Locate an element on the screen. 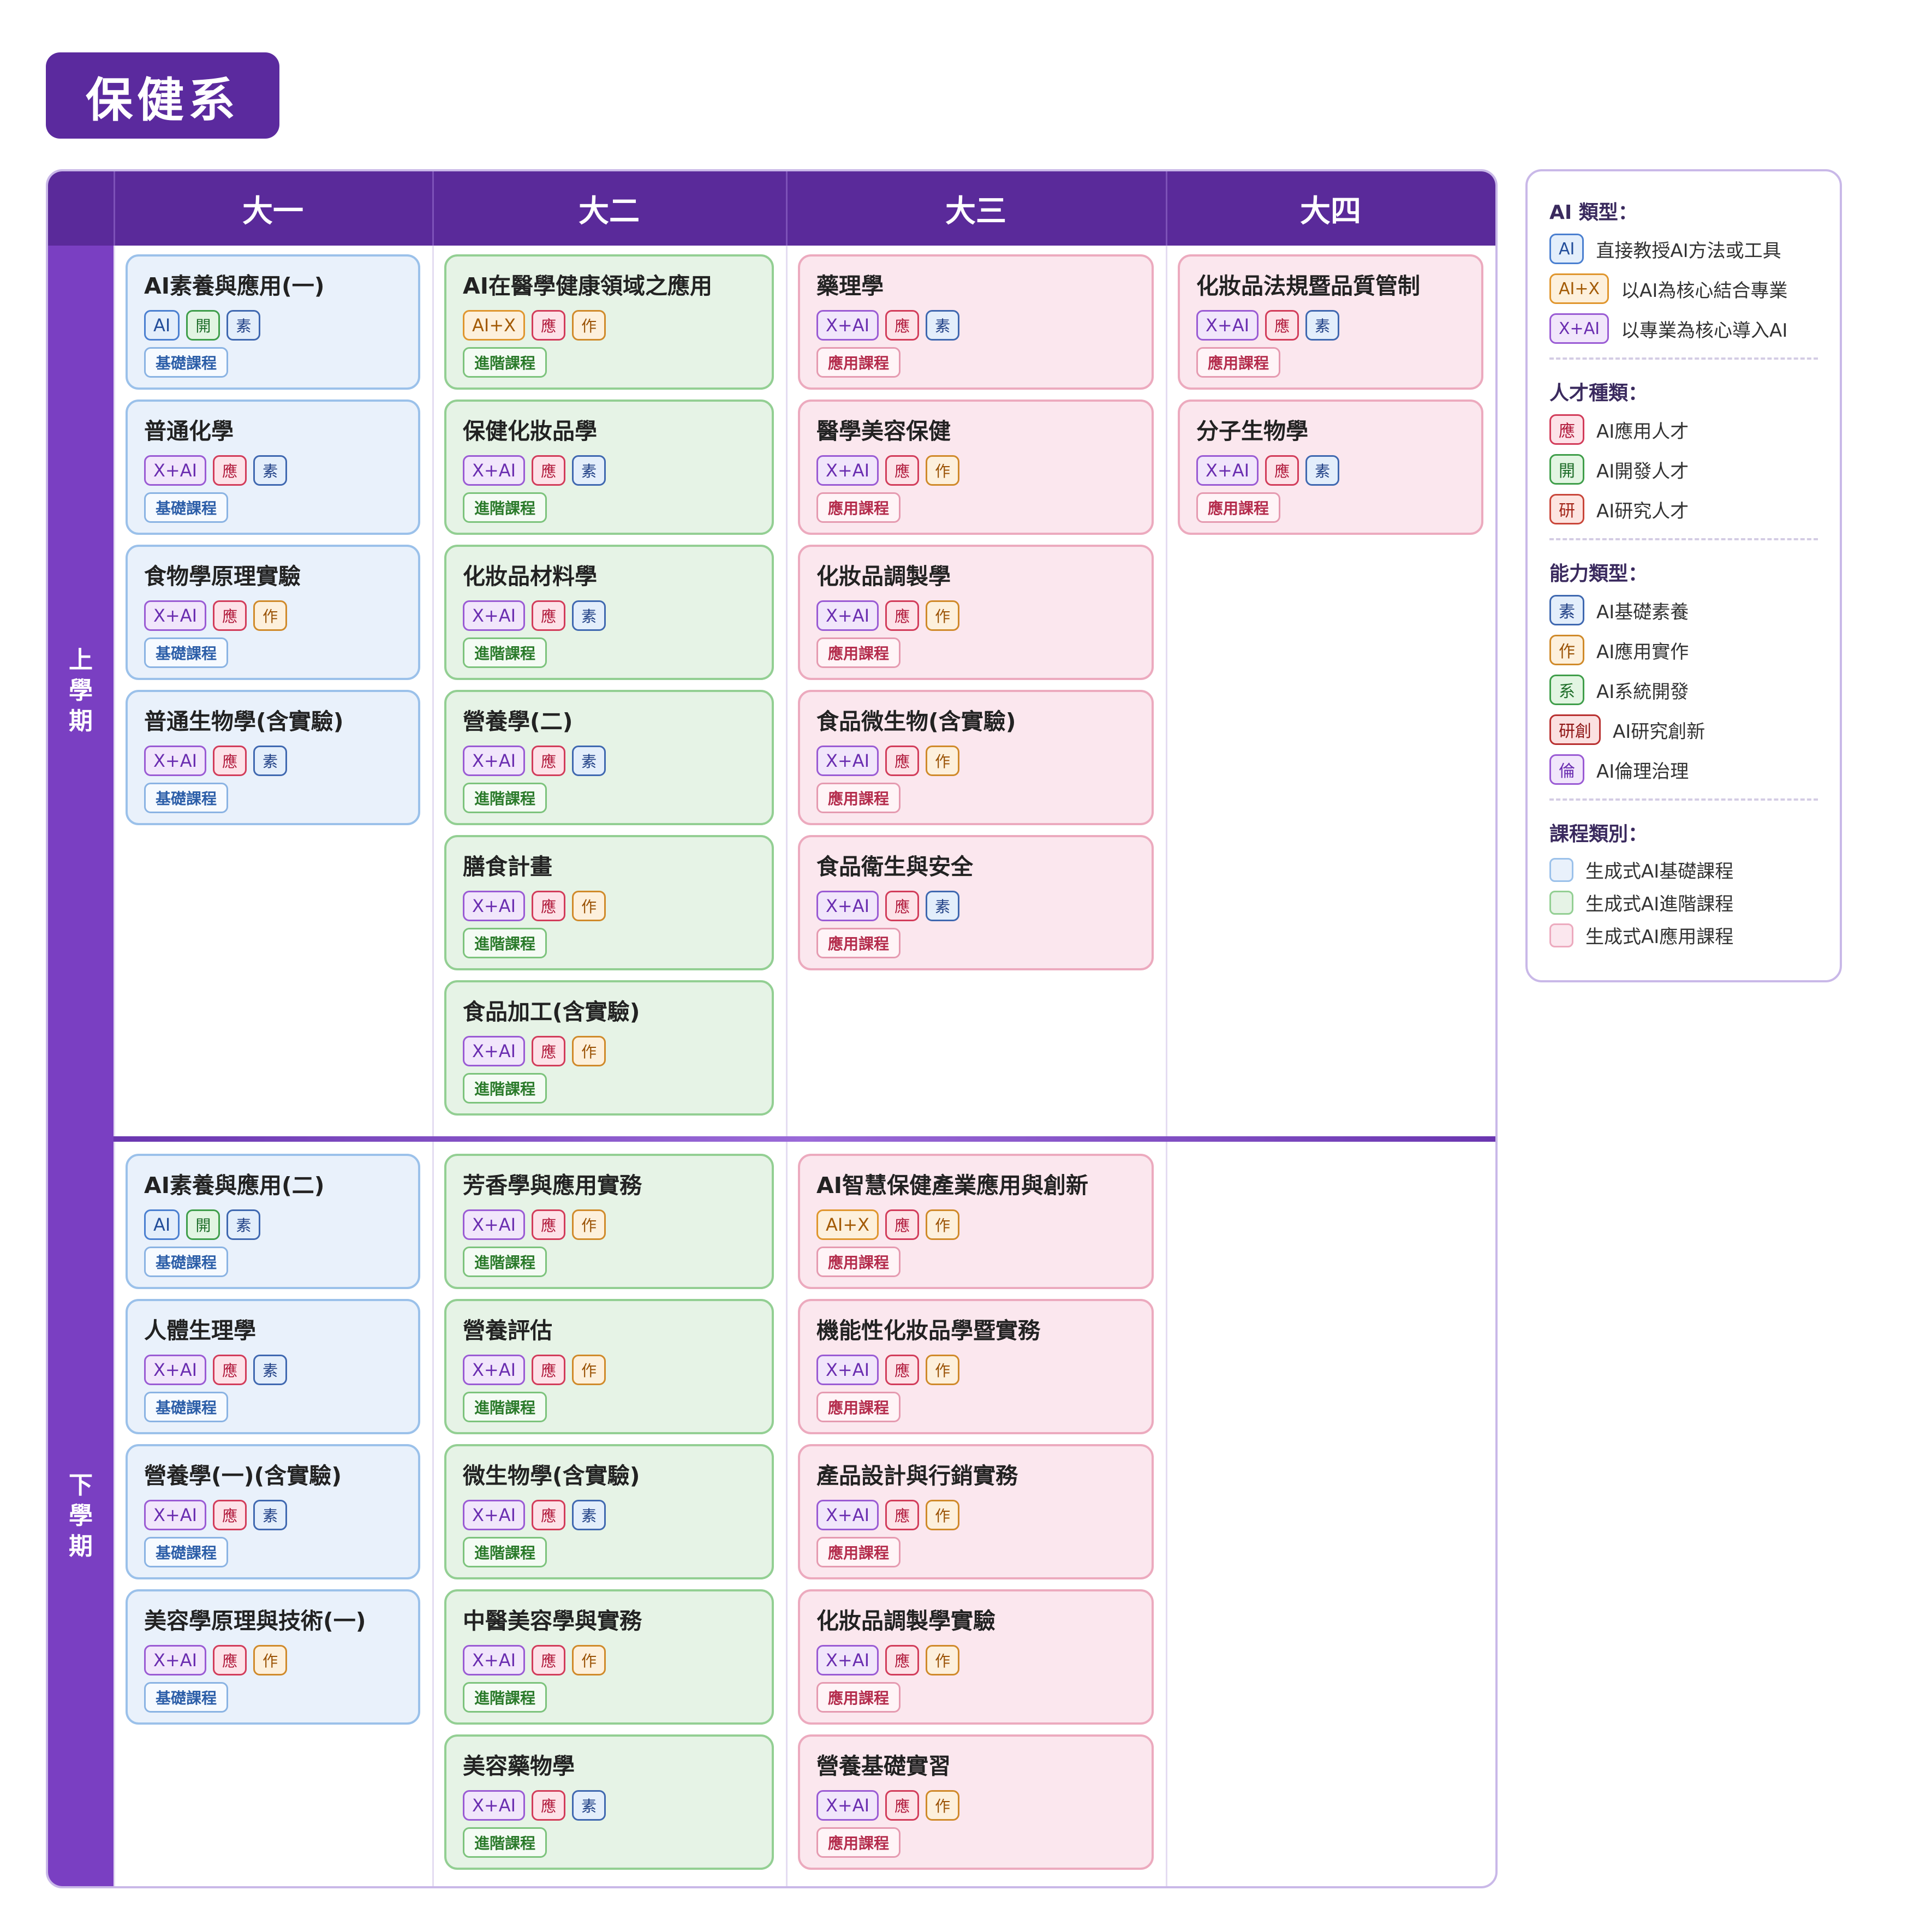 This screenshot has height=1914, width=1932. legend-tag: X+AI is located at coordinates (1579, 328).